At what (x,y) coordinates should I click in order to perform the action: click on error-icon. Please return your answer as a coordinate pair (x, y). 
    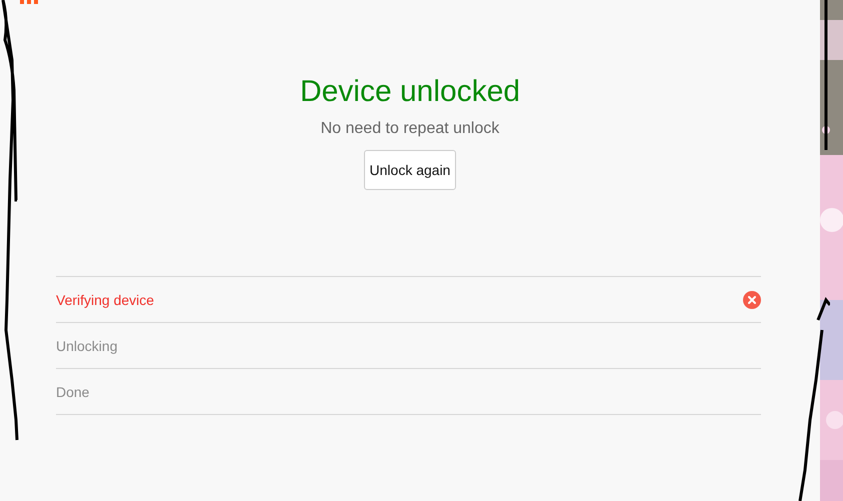
    Looking at the image, I should click on (752, 299).